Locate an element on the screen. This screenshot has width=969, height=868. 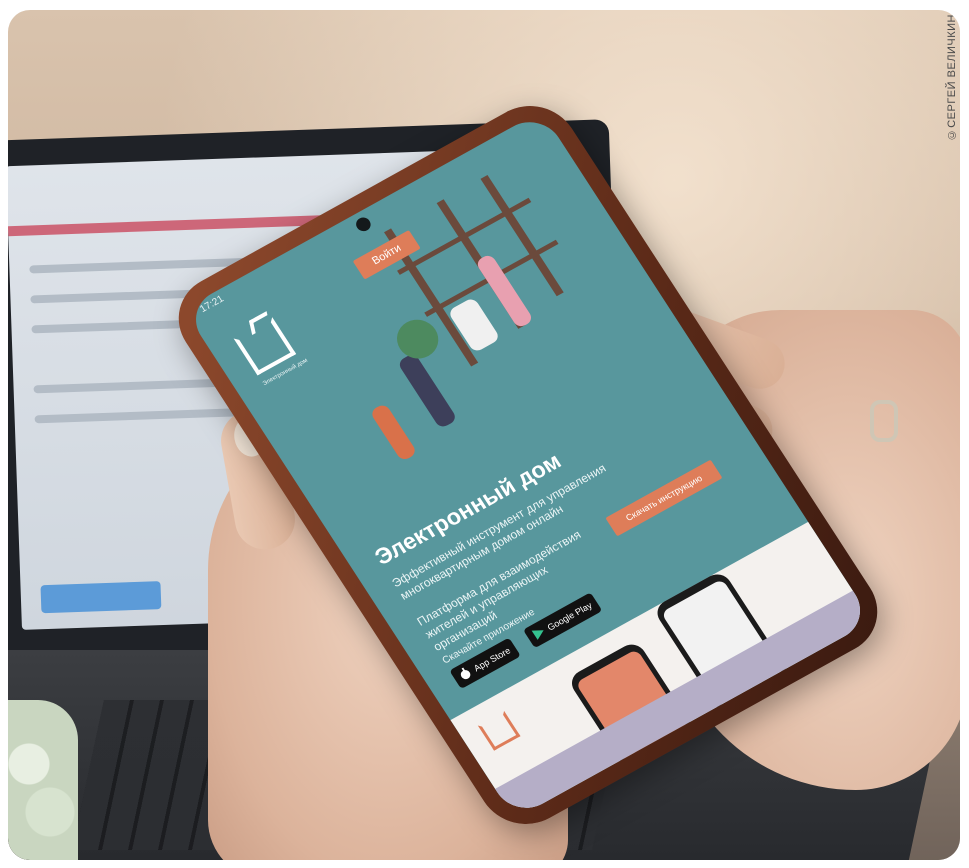
status-time: 17:21 is located at coordinates (212, 304).